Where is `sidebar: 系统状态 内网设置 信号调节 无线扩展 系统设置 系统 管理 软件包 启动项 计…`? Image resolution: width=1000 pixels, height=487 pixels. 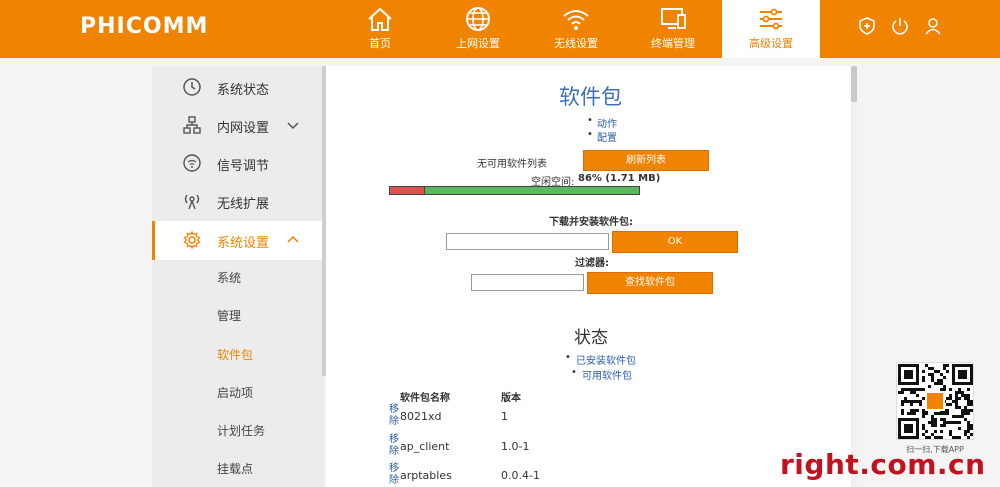 sidebar: 系统状态 内网设置 信号调节 无线扩展 系统设置 系统 管理 软件包 启动项 计… is located at coordinates (238, 276).